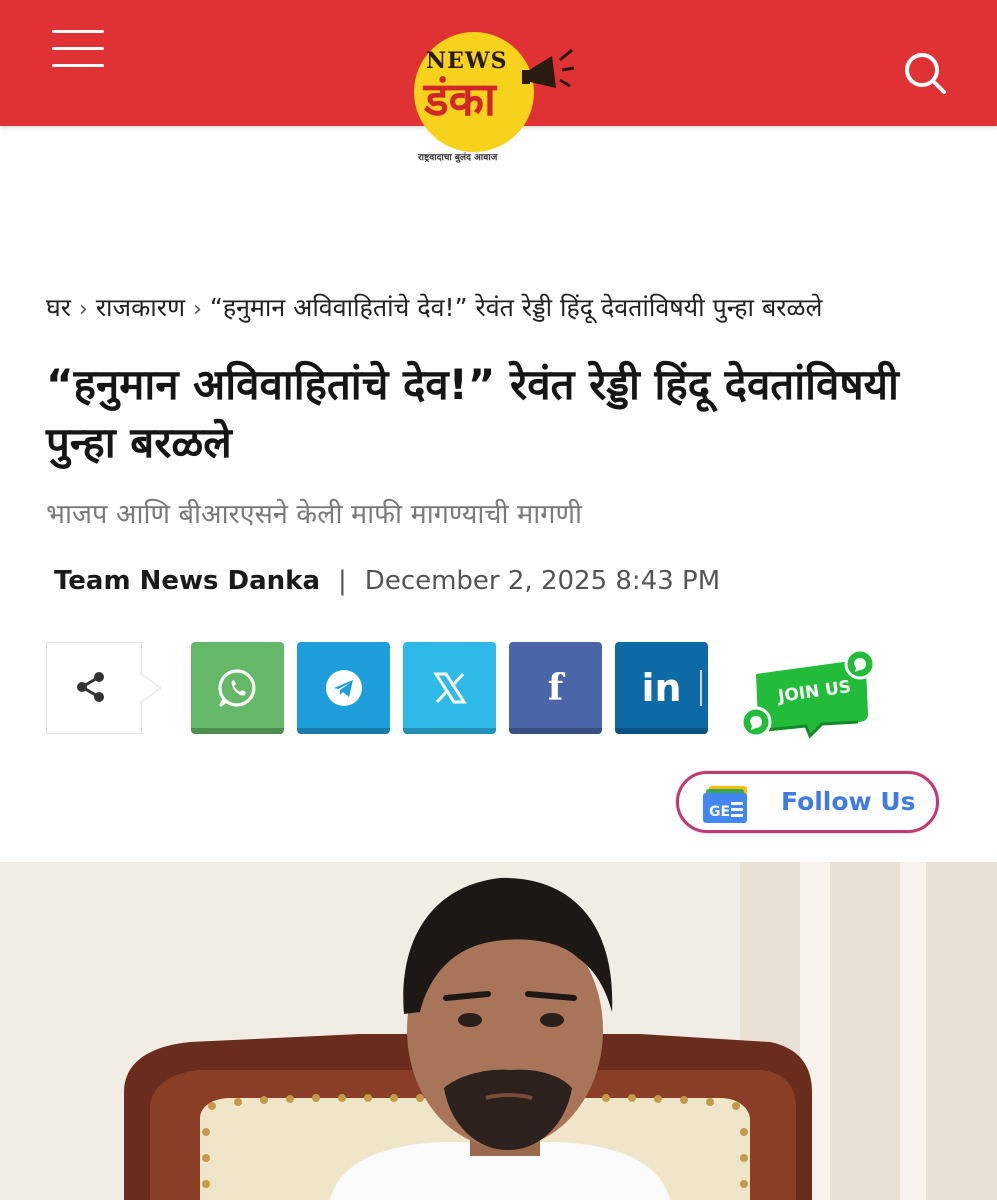 This screenshot has height=1200, width=997. Describe the element at coordinates (542, 581) in the screenshot. I see `publish-date: December 2, 2025 8:43 PM` at that location.